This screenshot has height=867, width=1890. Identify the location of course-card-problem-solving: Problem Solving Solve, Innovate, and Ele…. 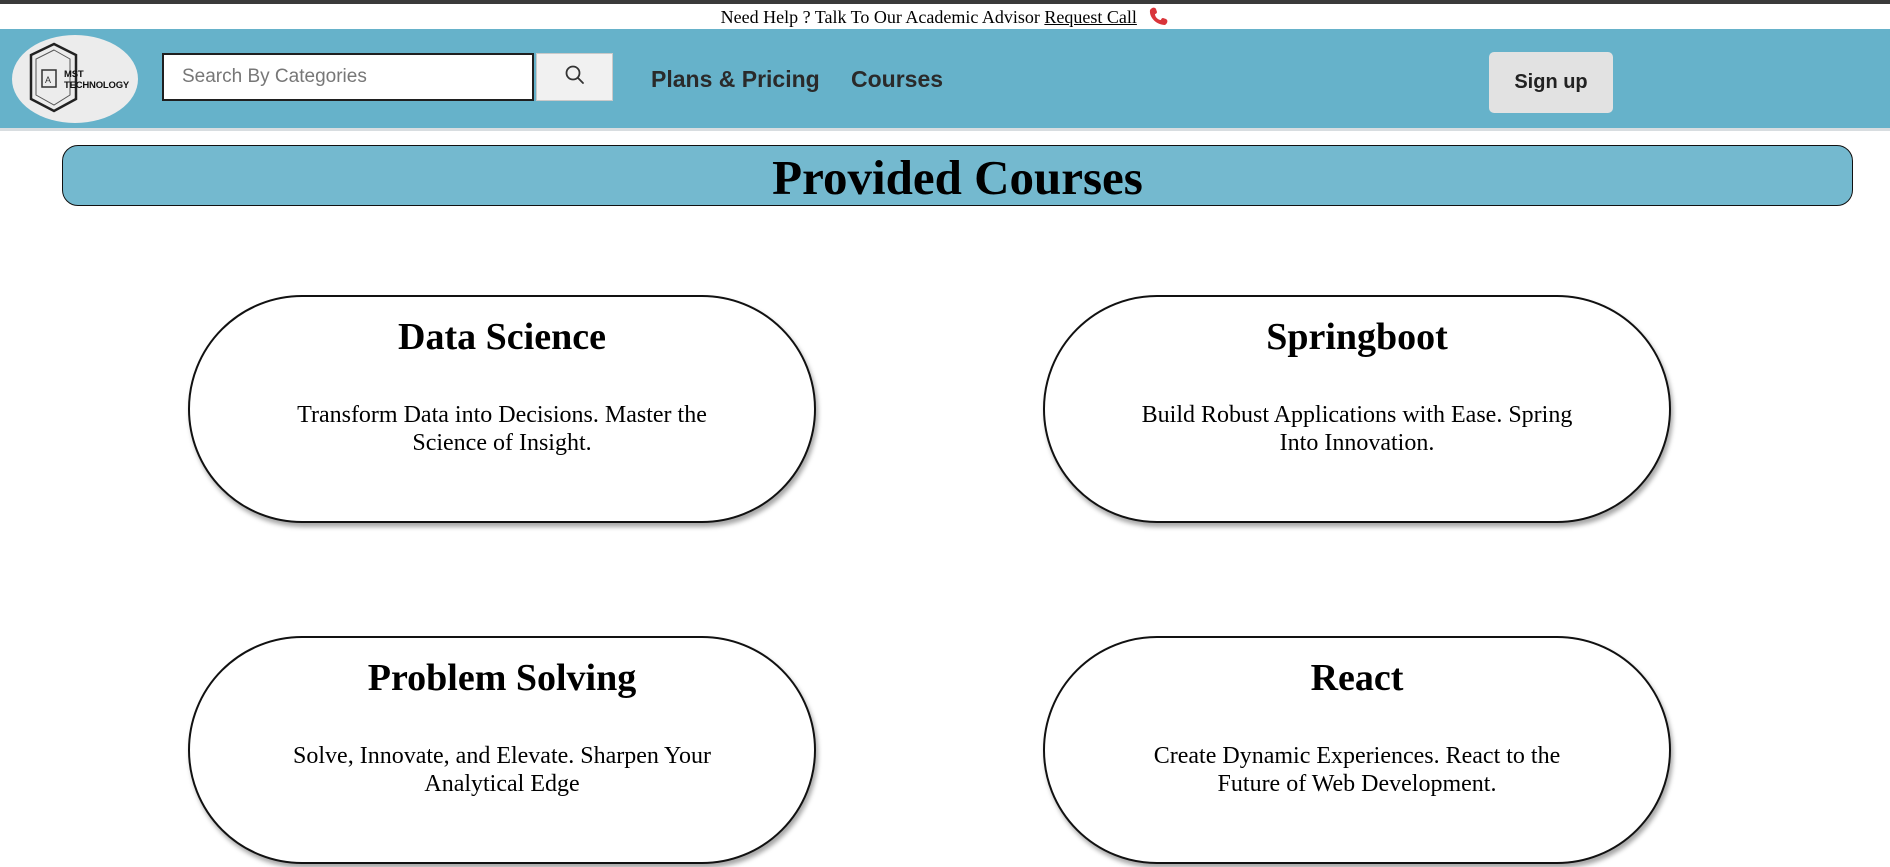
(502, 750).